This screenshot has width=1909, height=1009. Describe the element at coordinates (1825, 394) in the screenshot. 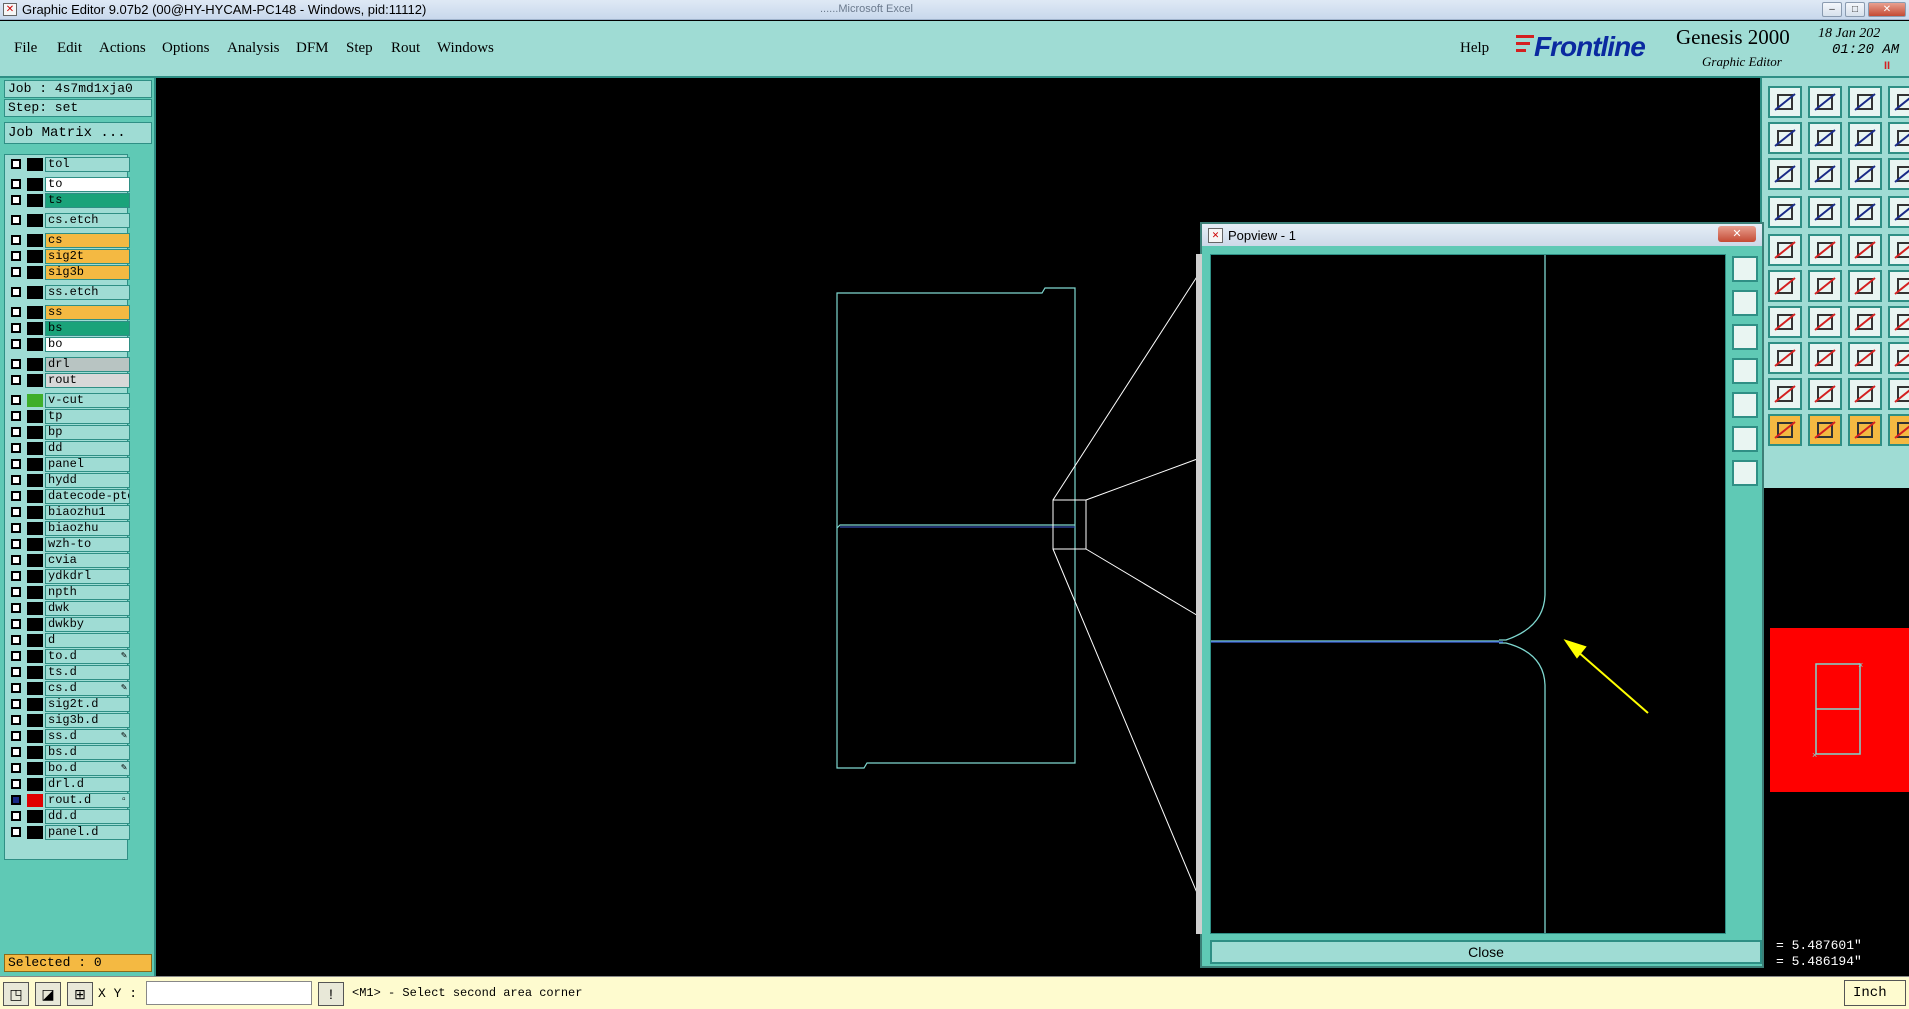

I see `triangle-a-icon` at that location.